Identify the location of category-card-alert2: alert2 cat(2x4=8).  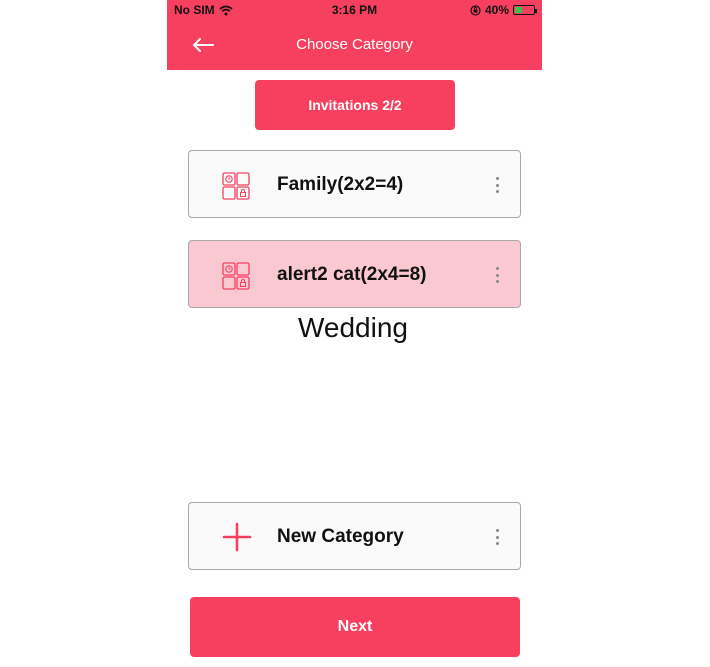
(354, 274).